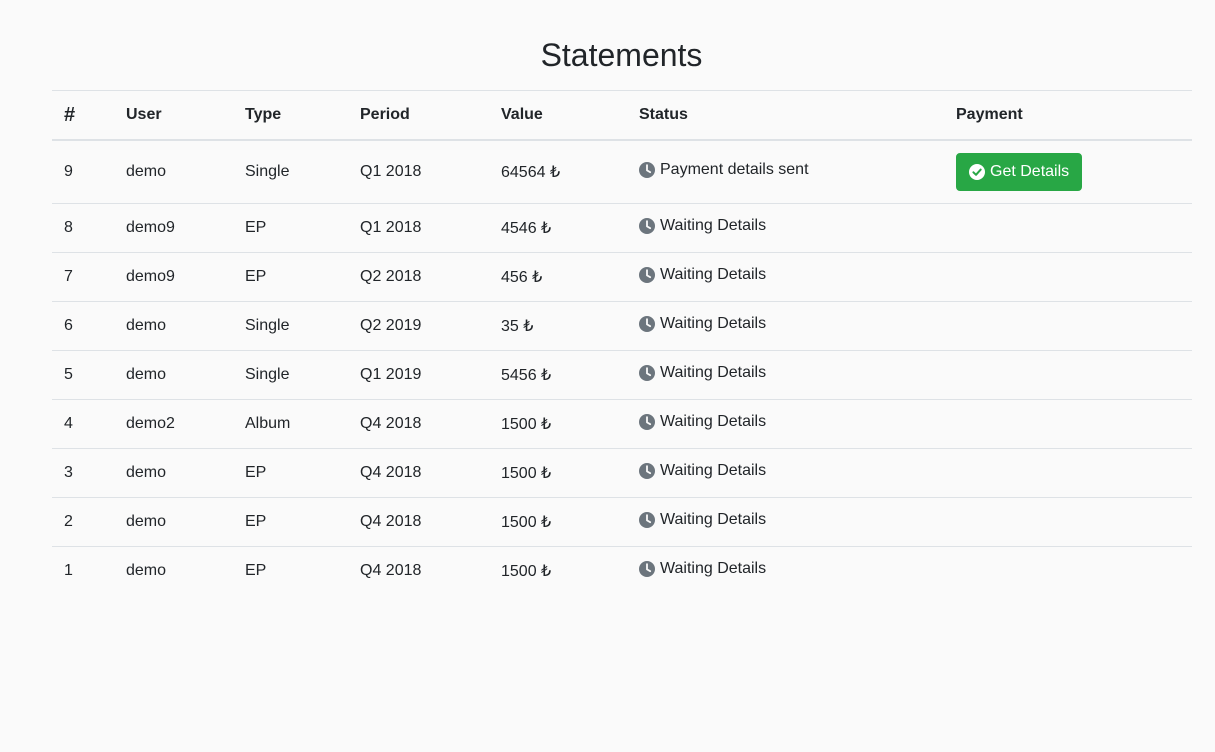 The image size is (1215, 752). What do you see at coordinates (83, 522) in the screenshot?
I see `cell-number: 2` at bounding box center [83, 522].